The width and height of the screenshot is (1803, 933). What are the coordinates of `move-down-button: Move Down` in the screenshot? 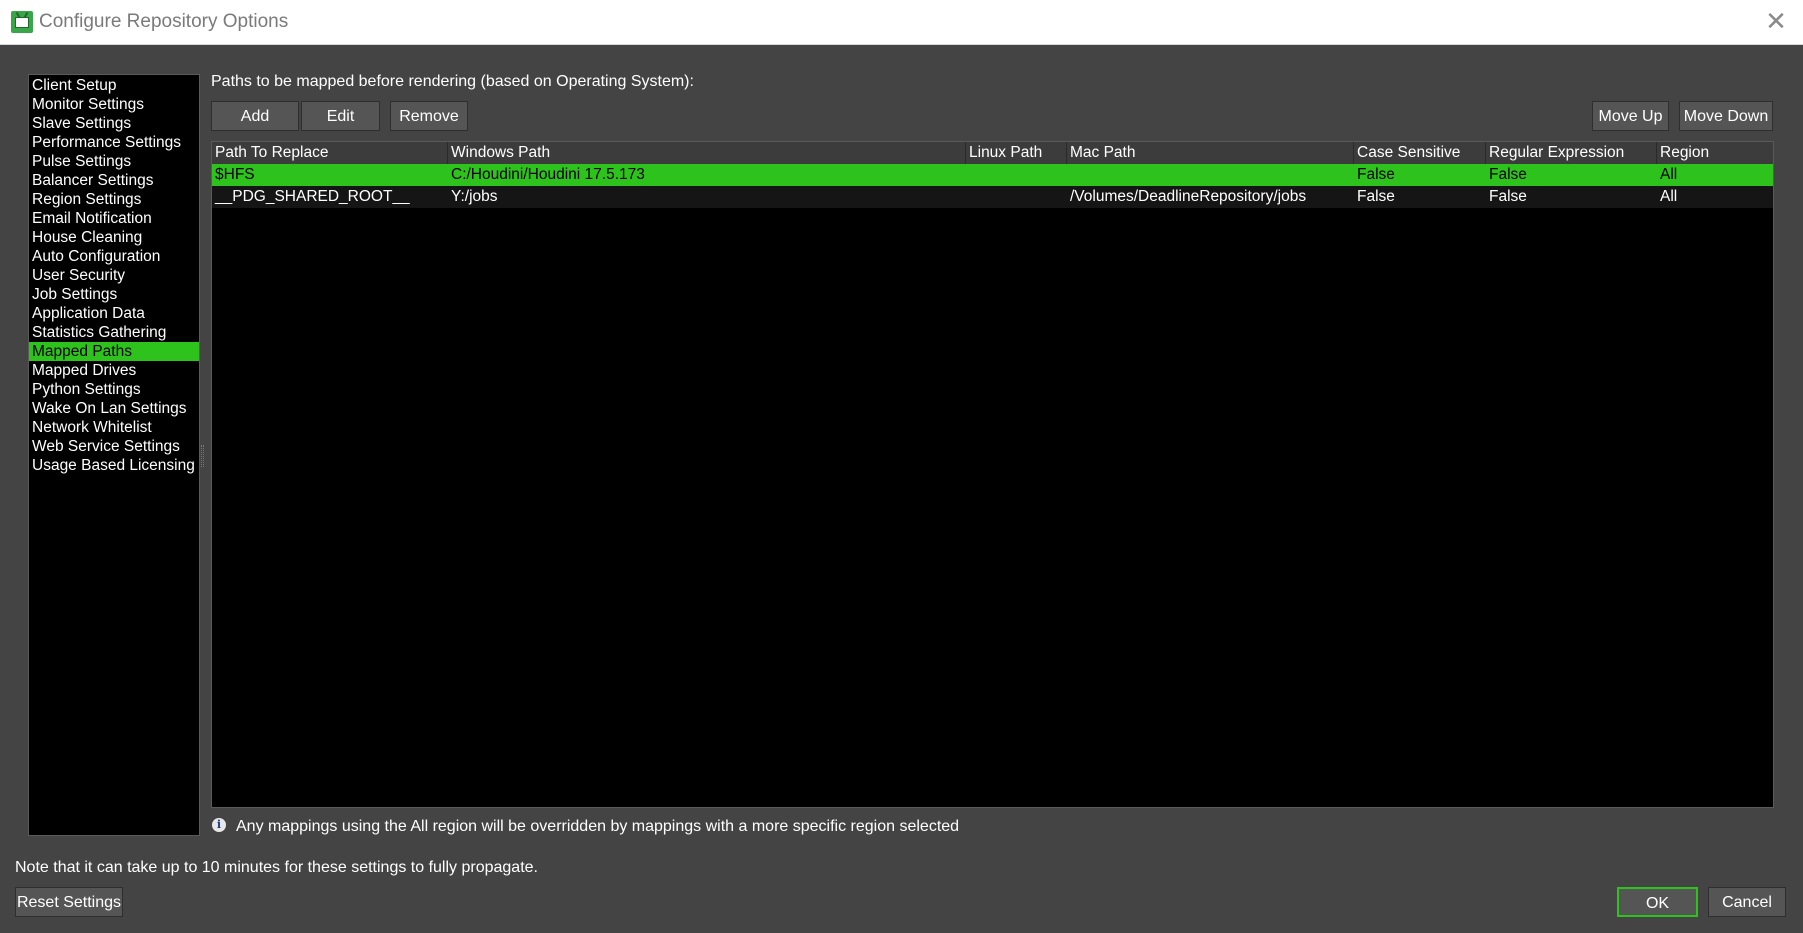 It's located at (1726, 116).